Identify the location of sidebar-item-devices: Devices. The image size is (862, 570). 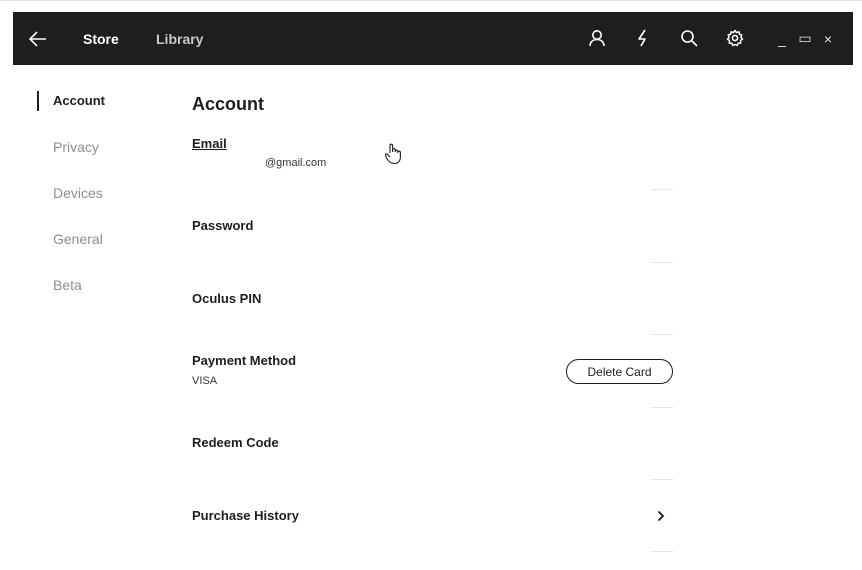
(78, 193).